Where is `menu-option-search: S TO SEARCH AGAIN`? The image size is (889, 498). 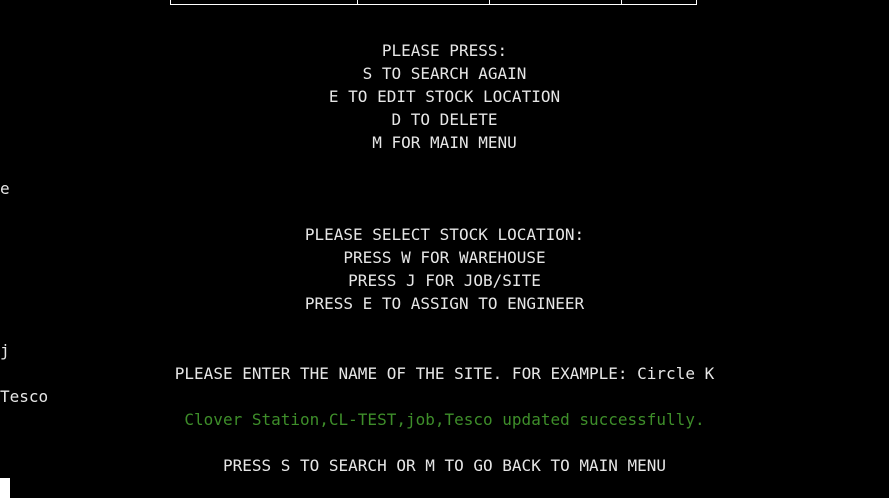
menu-option-search: S TO SEARCH AGAIN is located at coordinates (444, 73).